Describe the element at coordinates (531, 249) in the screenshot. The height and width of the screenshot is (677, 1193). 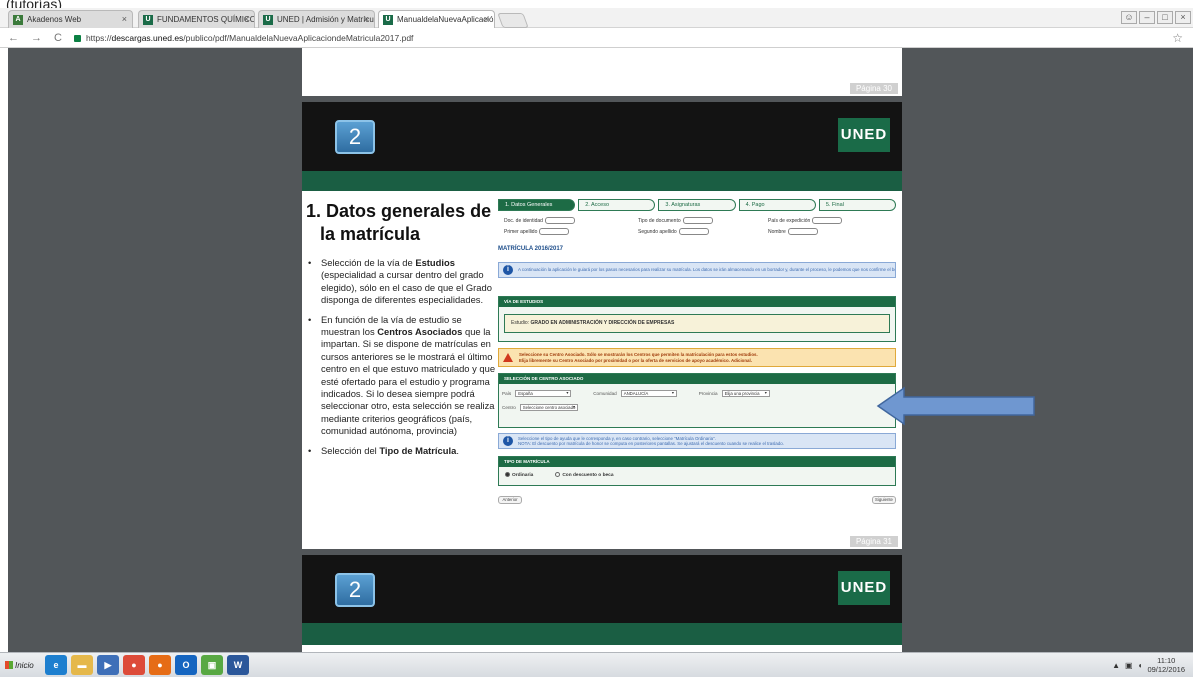
I see `matricula-heading: MATRÍCULA 2016/2017` at that location.